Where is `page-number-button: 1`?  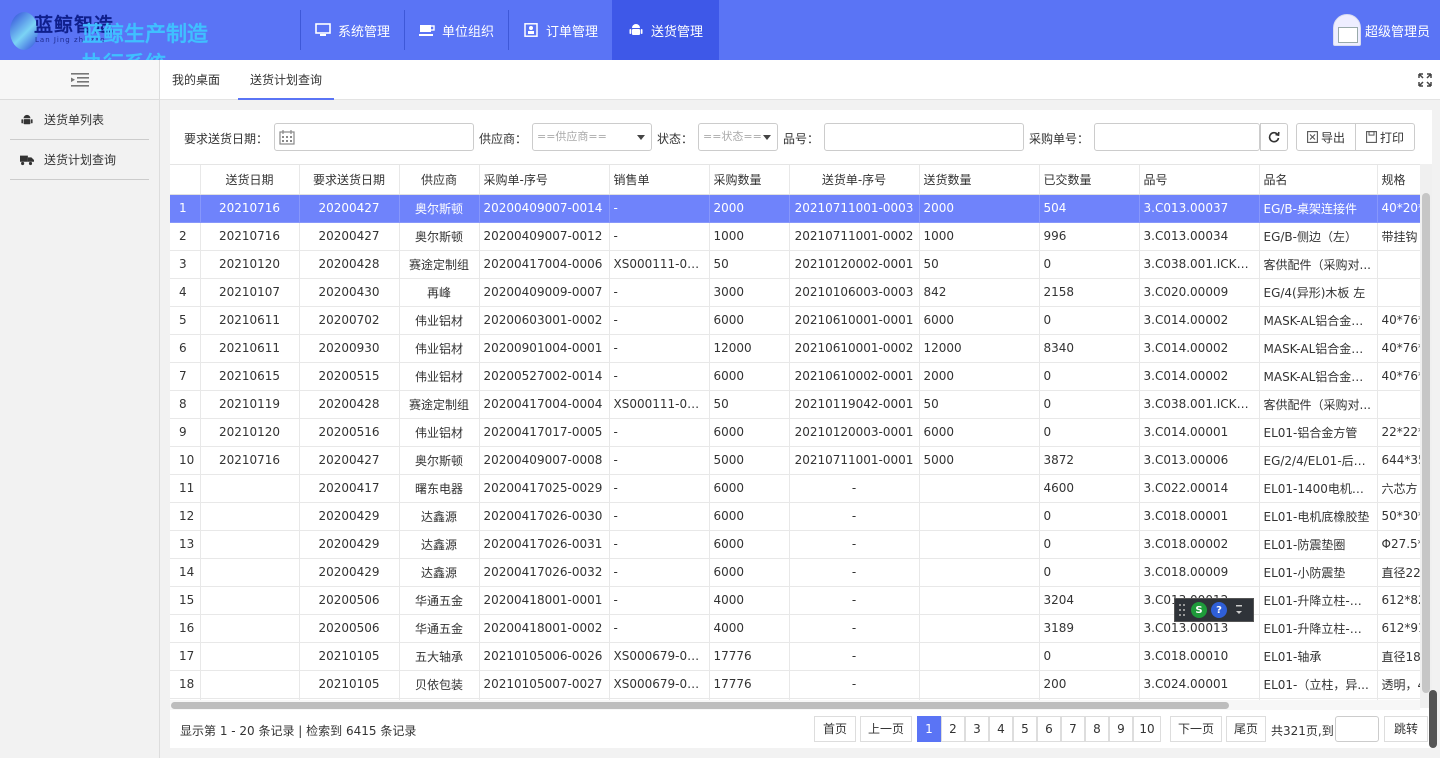
page-number-button: 1 is located at coordinates (929, 729).